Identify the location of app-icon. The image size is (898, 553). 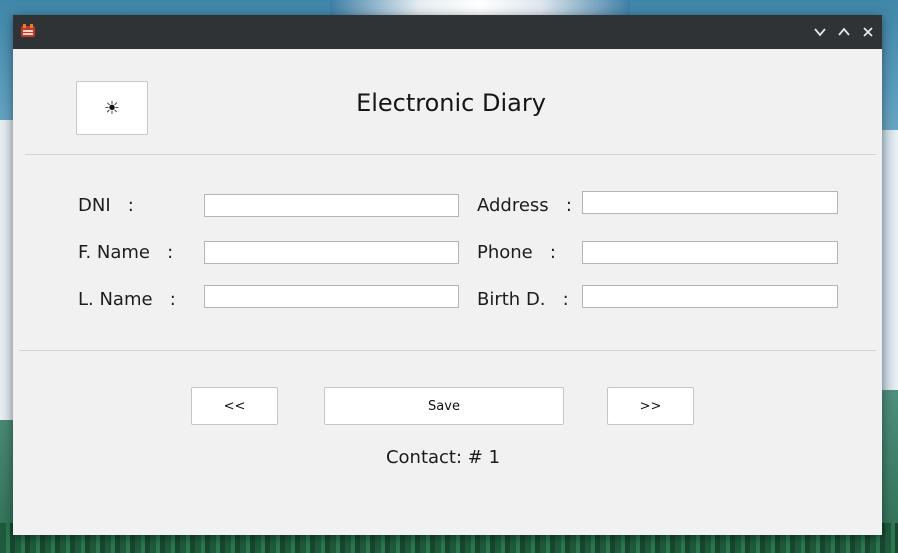
(28, 30).